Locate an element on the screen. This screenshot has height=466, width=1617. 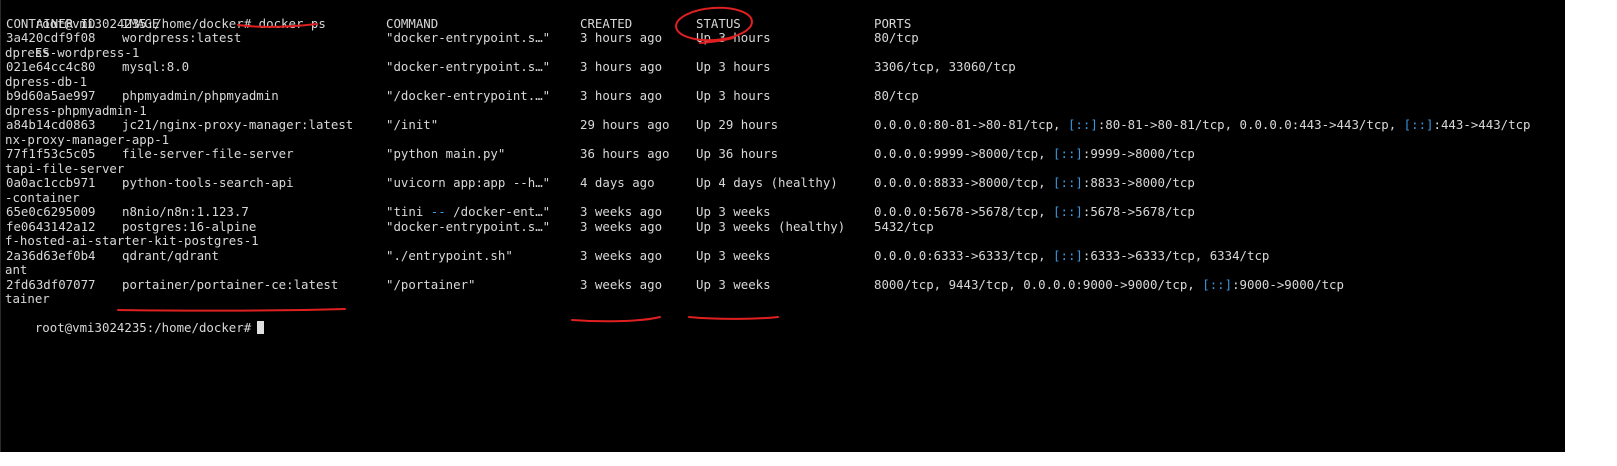
port-text: :6333->6333/tcp, 6334/tcp is located at coordinates (1176, 255).